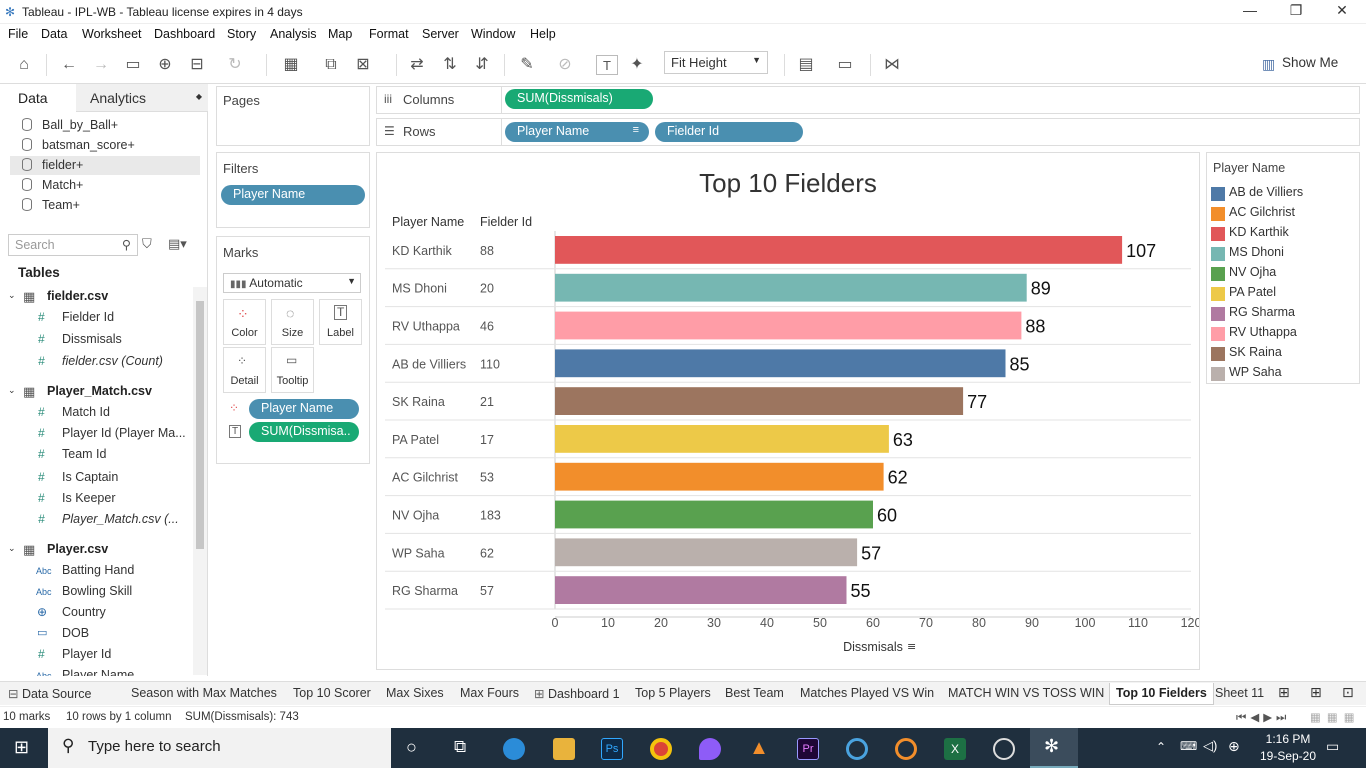 The image size is (1366, 768). Describe the element at coordinates (460, 747) in the screenshot. I see `task-view-icon: ⧉` at that location.